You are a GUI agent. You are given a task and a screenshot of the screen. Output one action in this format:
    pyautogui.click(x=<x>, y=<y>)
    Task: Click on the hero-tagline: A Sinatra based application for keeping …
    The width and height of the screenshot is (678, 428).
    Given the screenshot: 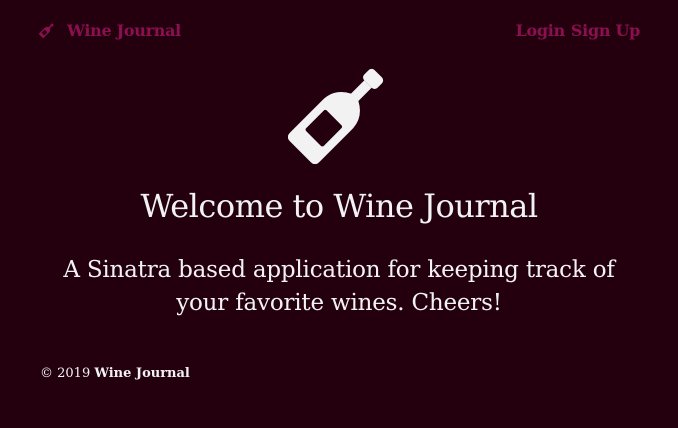 What is the action you would take?
    pyautogui.click(x=339, y=286)
    